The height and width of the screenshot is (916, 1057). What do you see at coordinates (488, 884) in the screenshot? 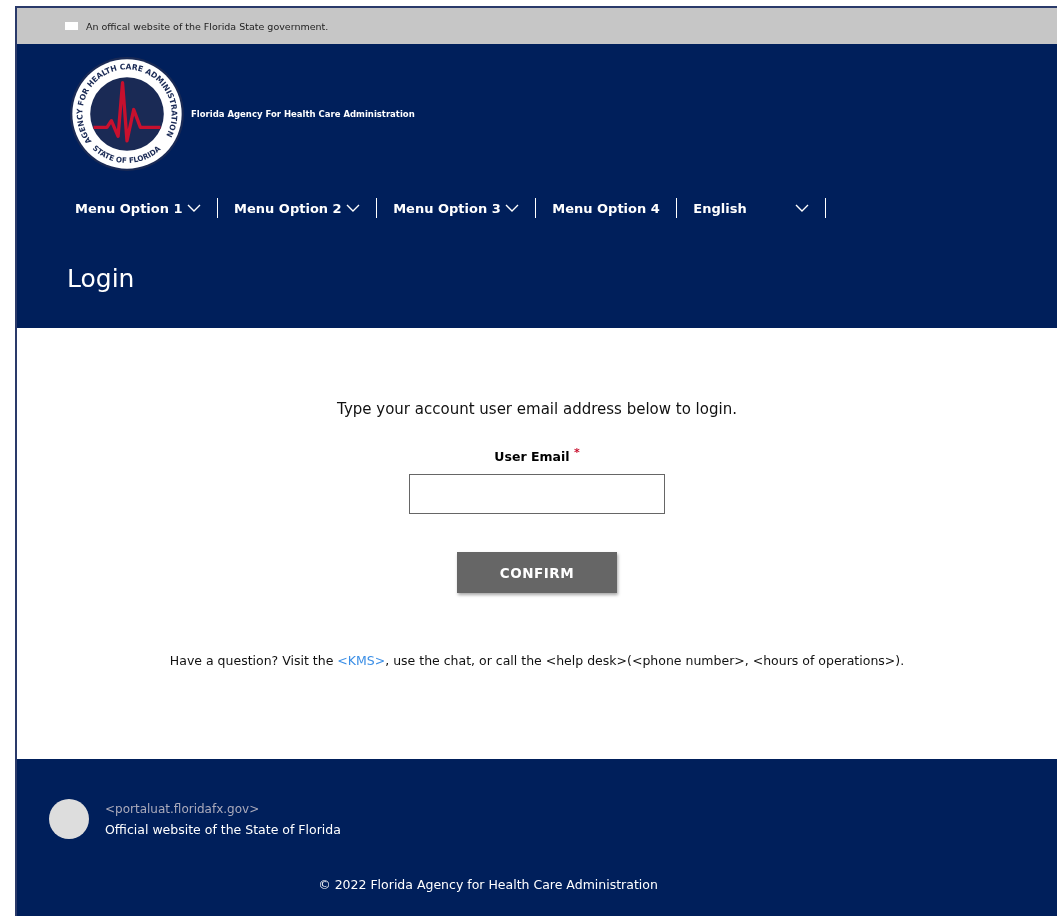
I see `copyright-text: © 2022 Florida Agency for Health Care Administration` at bounding box center [488, 884].